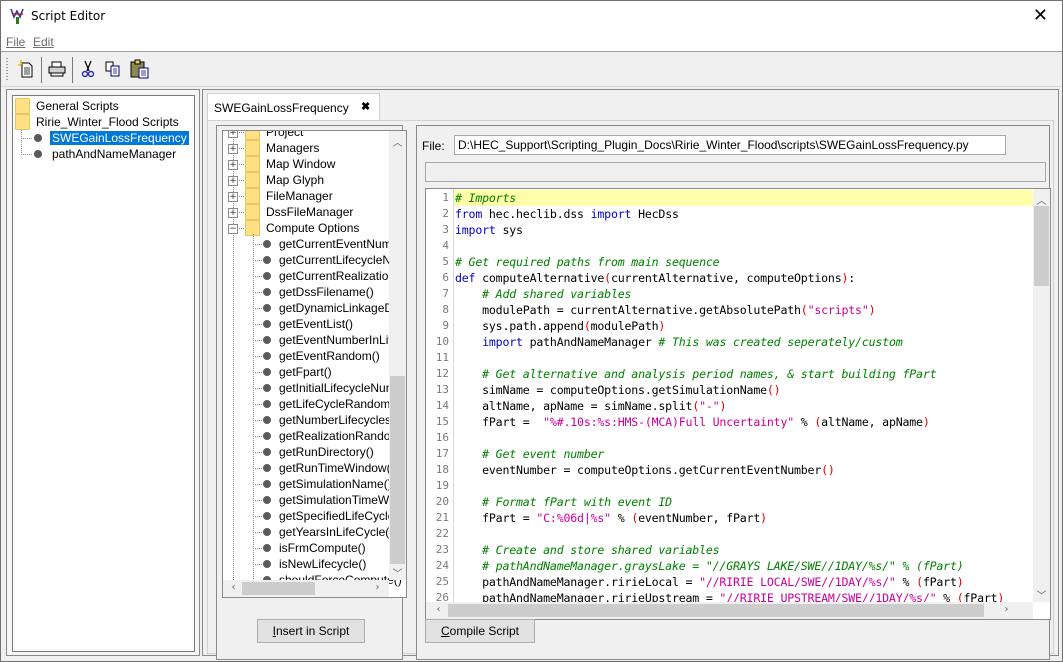 The width and height of the screenshot is (1063, 662). What do you see at coordinates (624, 326) in the screenshot?
I see `code-token-n: modulePath` at bounding box center [624, 326].